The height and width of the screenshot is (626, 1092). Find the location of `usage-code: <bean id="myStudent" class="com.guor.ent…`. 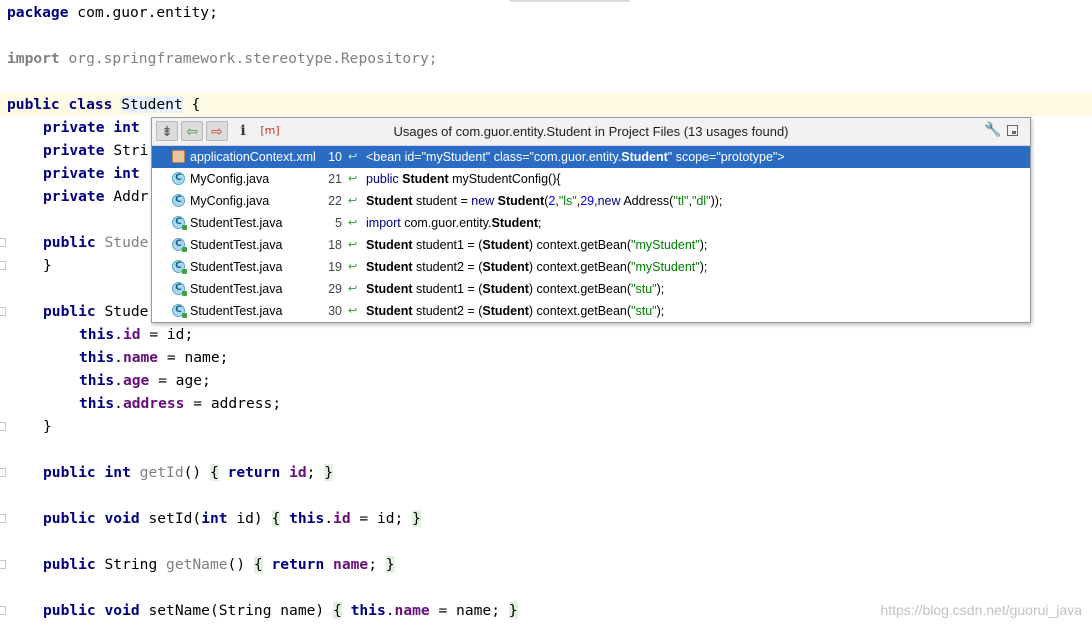

usage-code: <bean id="myStudent" class="com.guor.ent… is located at coordinates (575, 157).